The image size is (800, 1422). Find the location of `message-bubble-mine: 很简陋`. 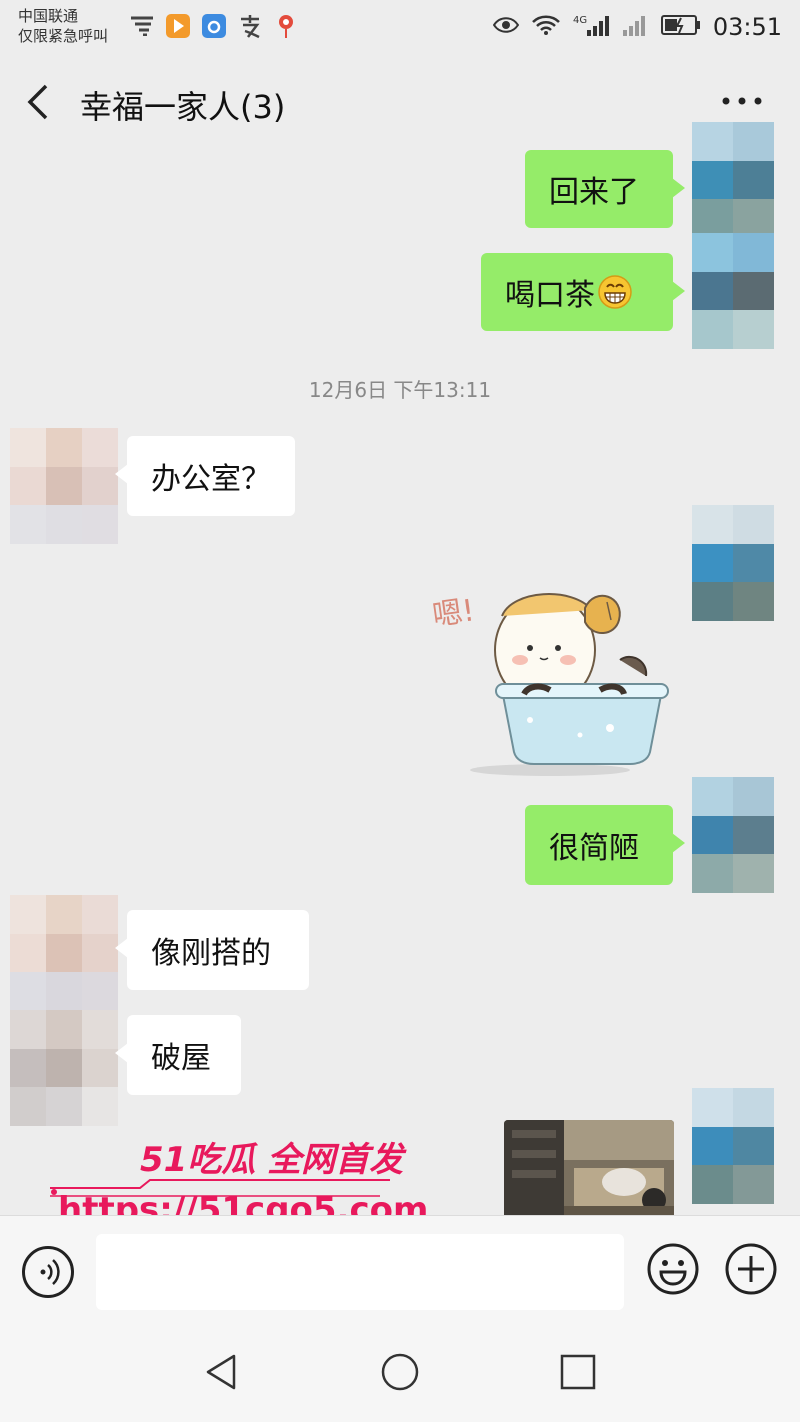

message-bubble-mine: 很简陋 is located at coordinates (605, 845).